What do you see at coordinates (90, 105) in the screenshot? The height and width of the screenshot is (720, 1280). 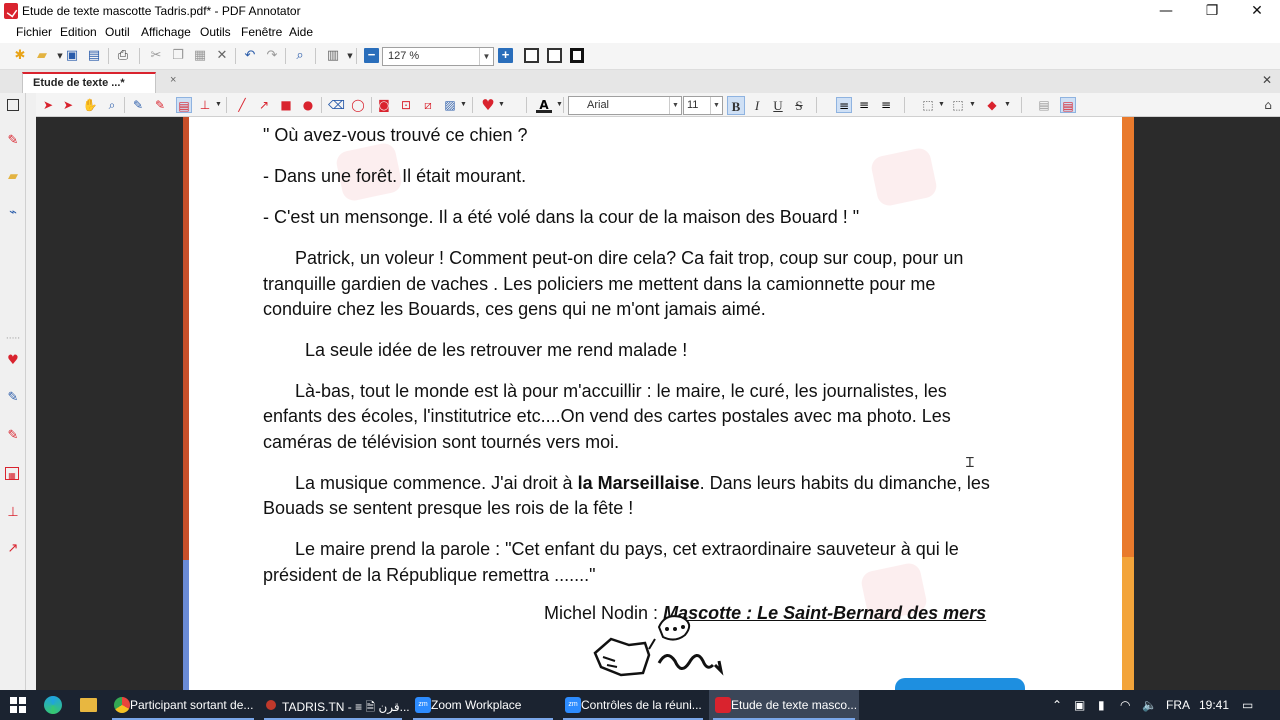 I see `hand-tool-icon: ✋` at bounding box center [90, 105].